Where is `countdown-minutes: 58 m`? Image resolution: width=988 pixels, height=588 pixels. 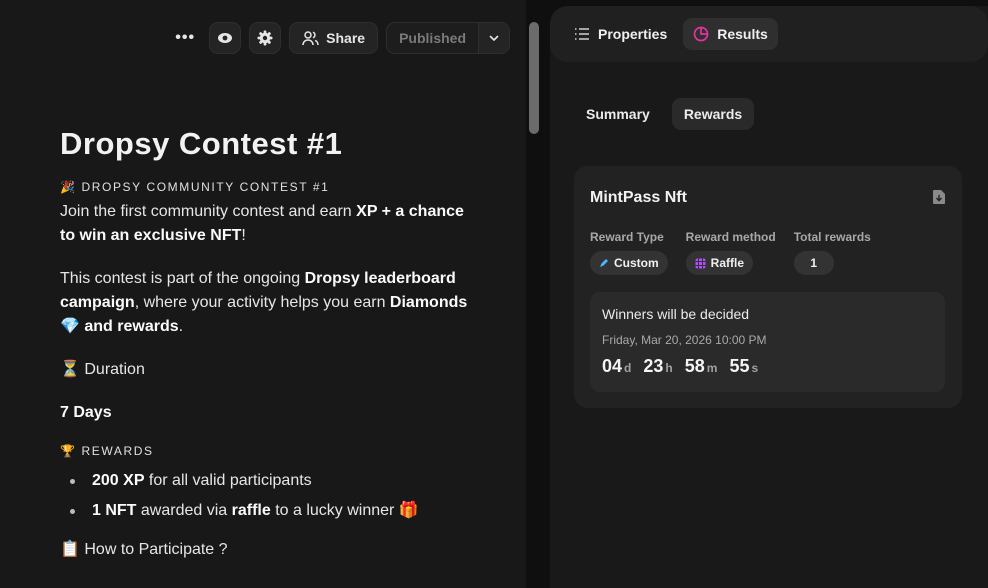
countdown-minutes: 58 m is located at coordinates (701, 366).